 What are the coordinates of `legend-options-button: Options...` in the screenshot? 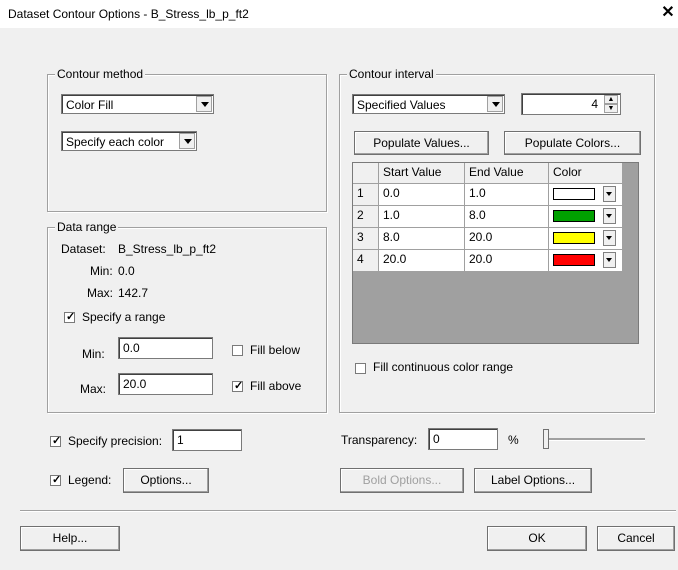 It's located at (166, 480).